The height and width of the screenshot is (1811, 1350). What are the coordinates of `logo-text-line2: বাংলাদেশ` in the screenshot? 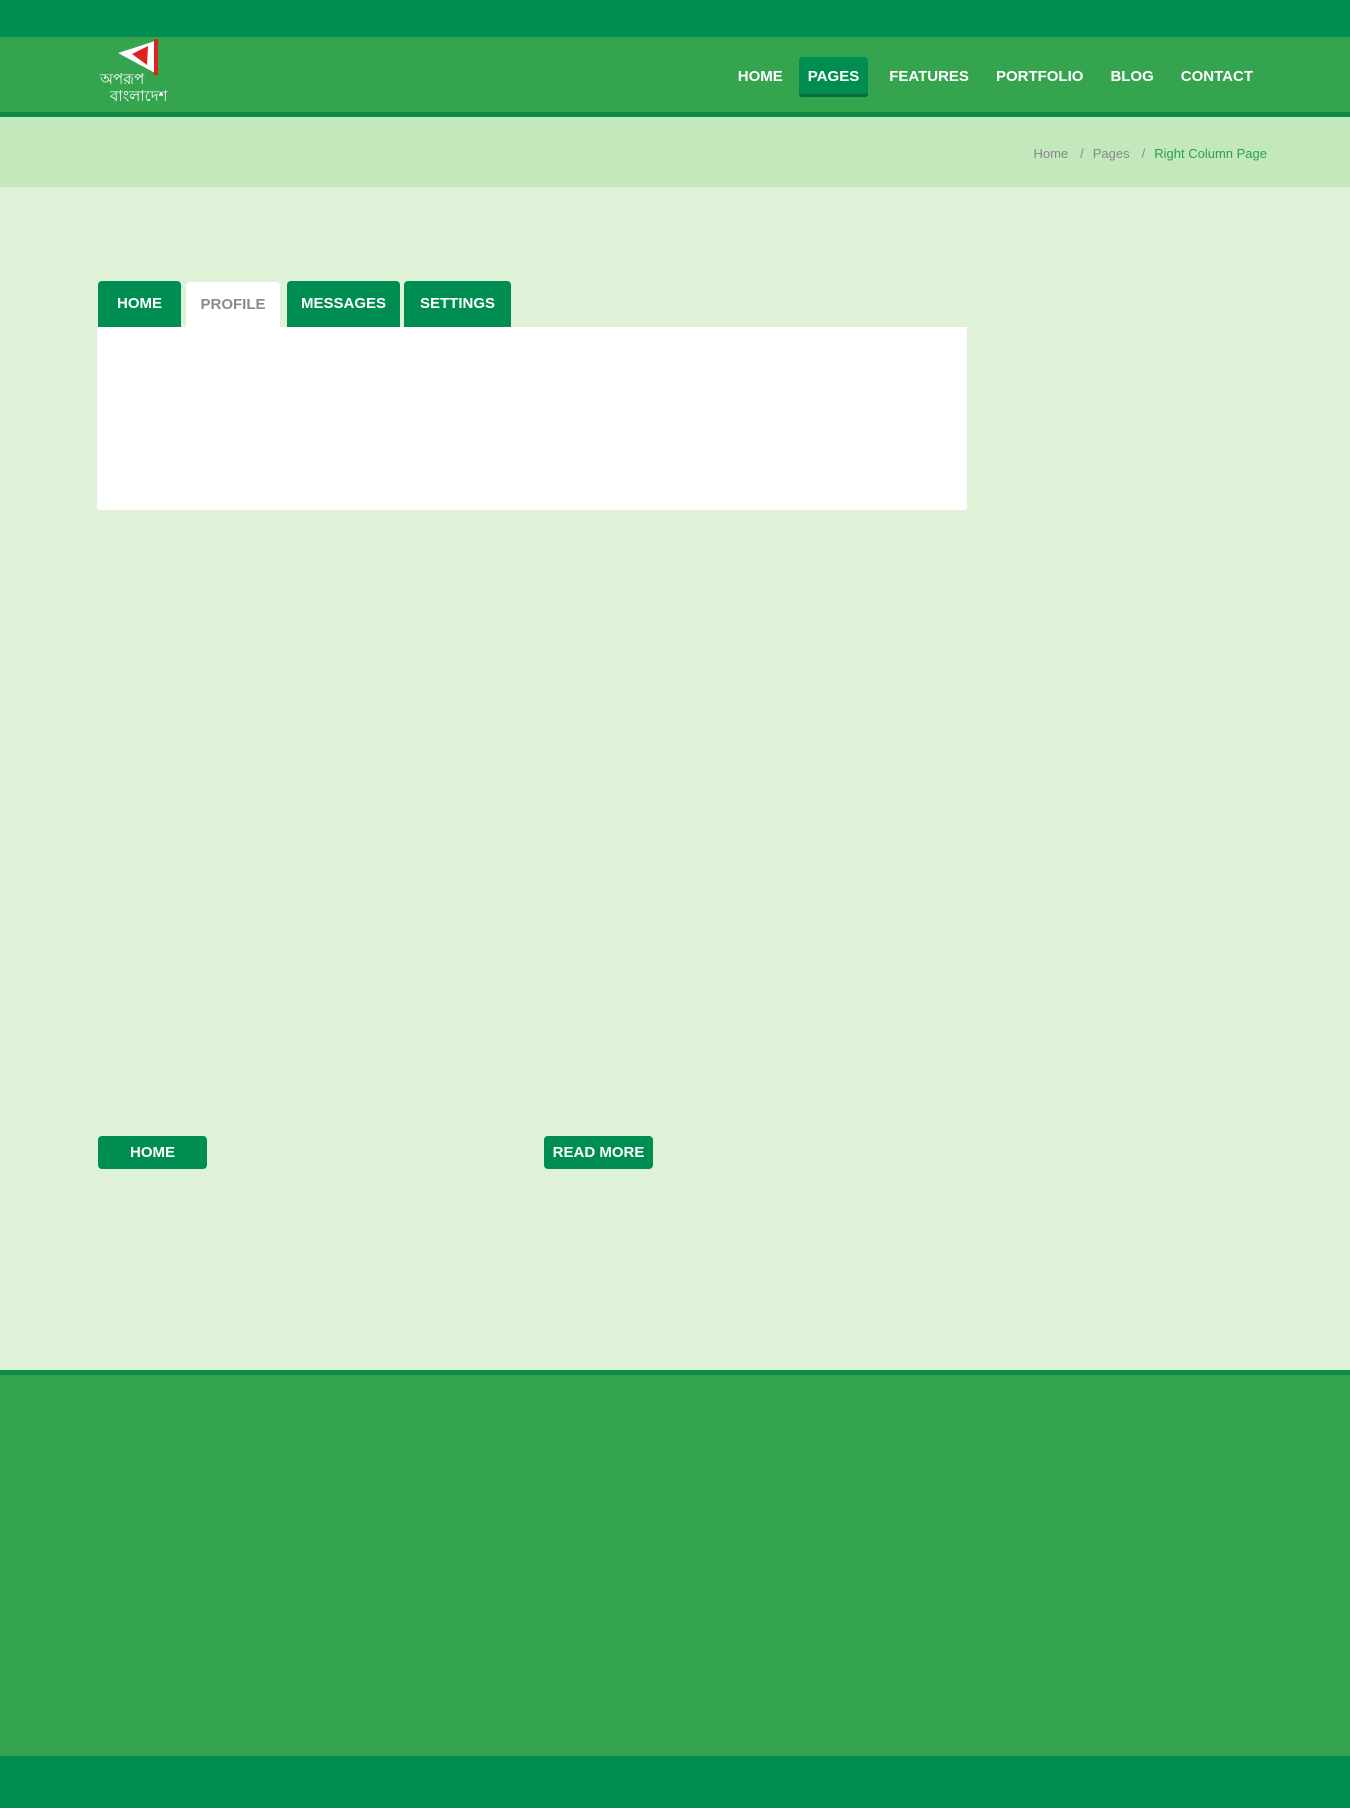 It's located at (139, 96).